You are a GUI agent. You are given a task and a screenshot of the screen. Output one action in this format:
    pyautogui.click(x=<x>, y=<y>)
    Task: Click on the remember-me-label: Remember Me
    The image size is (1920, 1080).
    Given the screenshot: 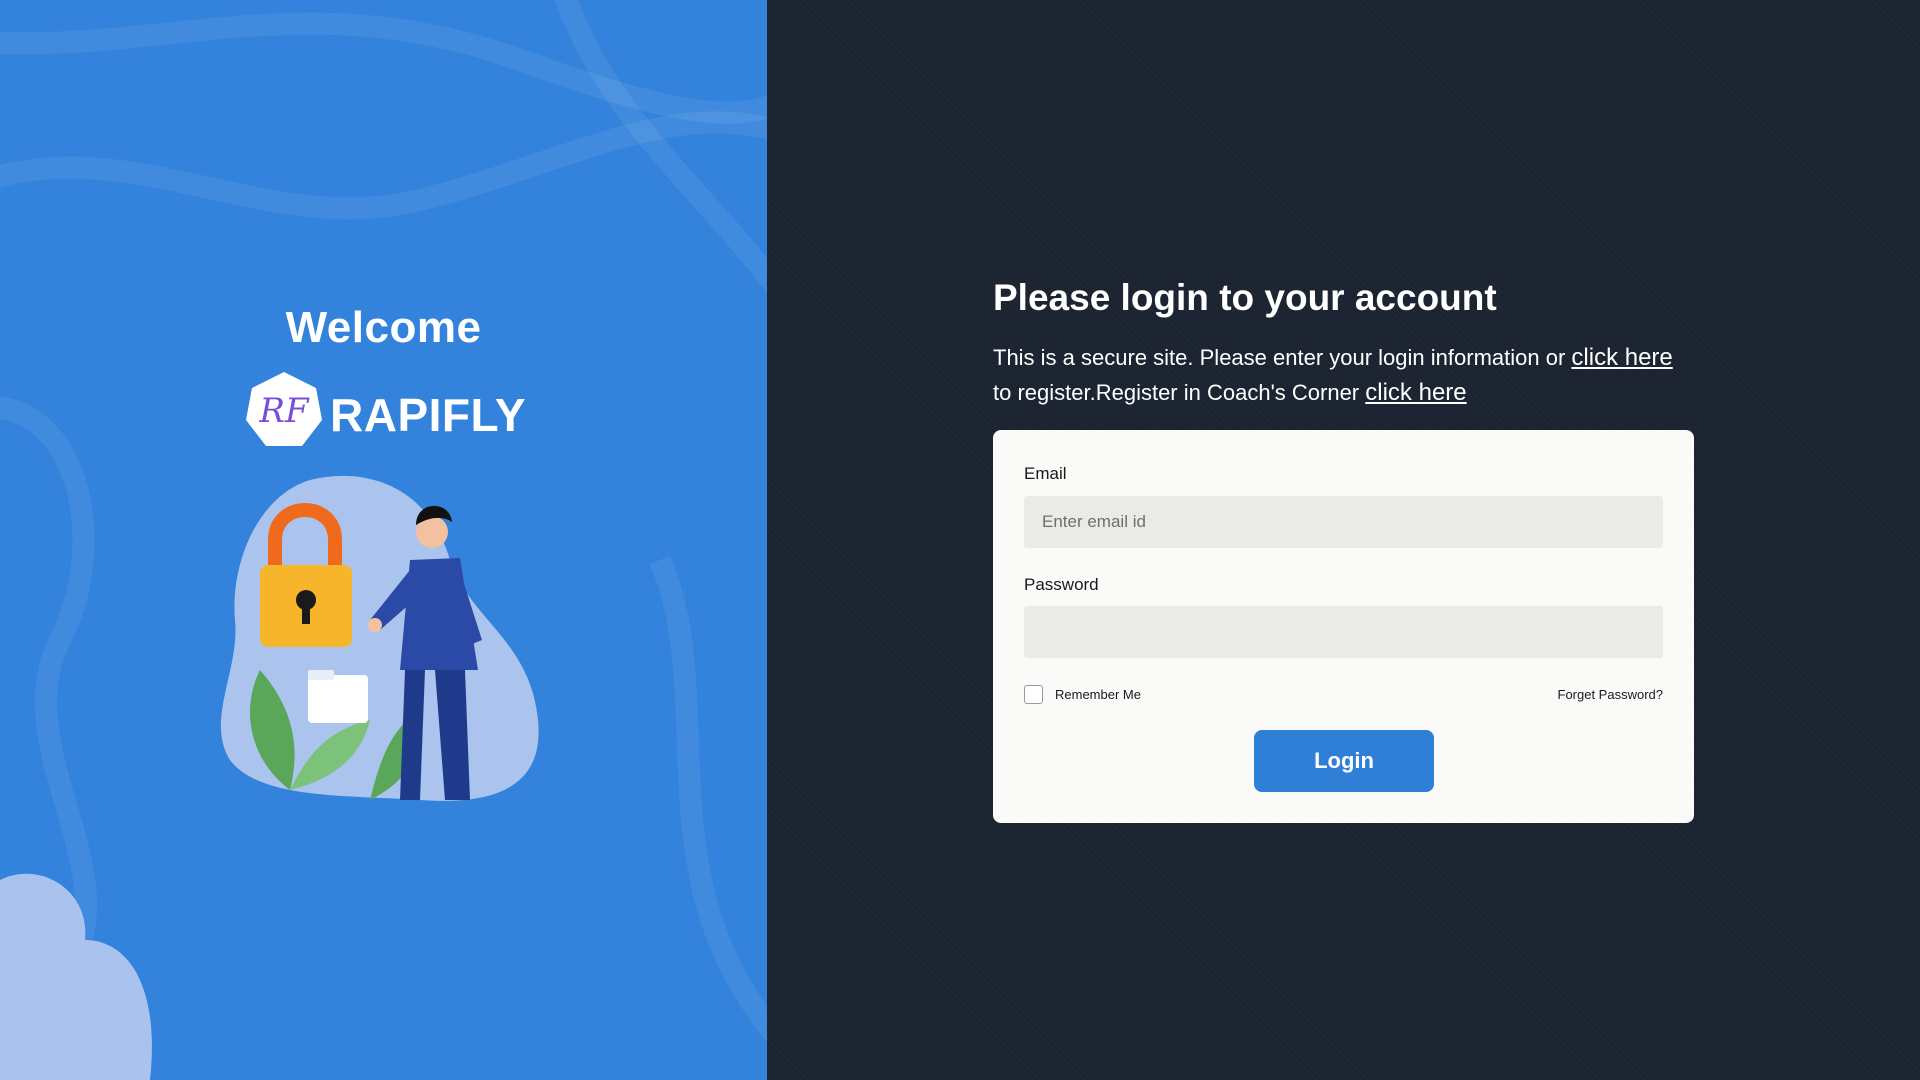 What is the action you would take?
    pyautogui.click(x=1098, y=694)
    